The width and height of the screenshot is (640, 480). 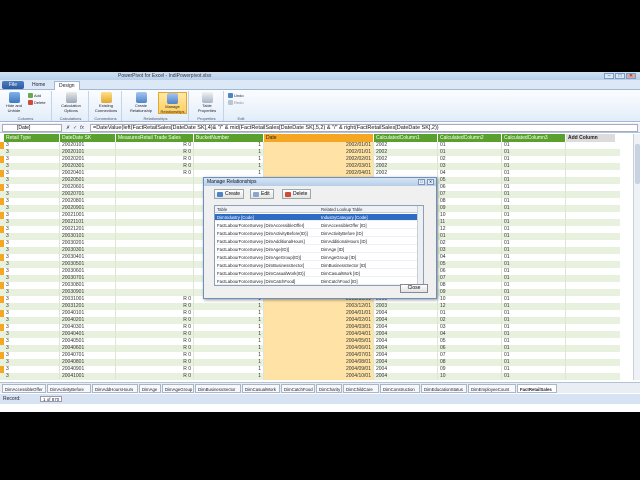 What do you see at coordinates (51, 399) in the screenshot?
I see `record-position: 1 of 870` at bounding box center [51, 399].